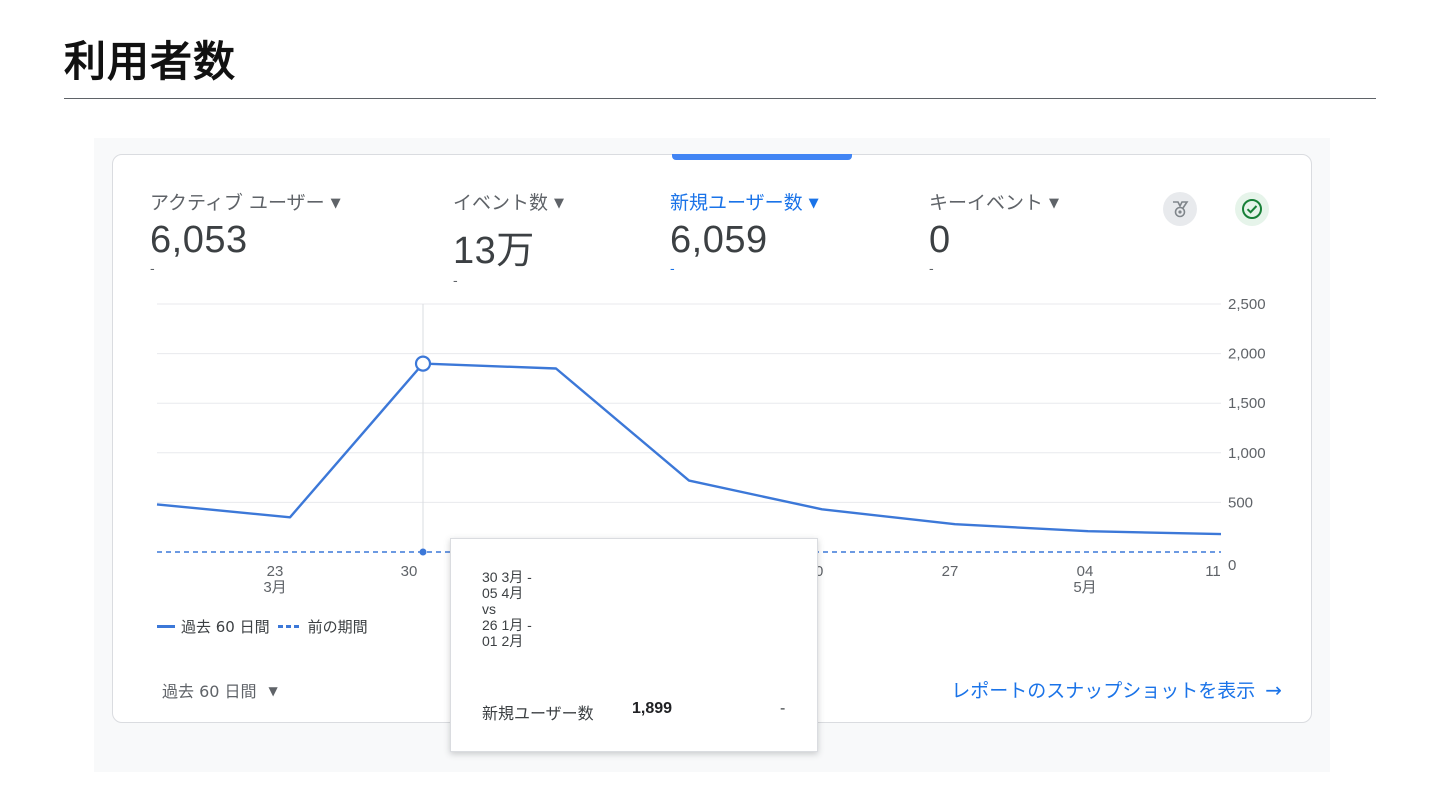 This screenshot has width=1440, height=810. I want to click on legend-dashed-swatch, so click(289, 626).